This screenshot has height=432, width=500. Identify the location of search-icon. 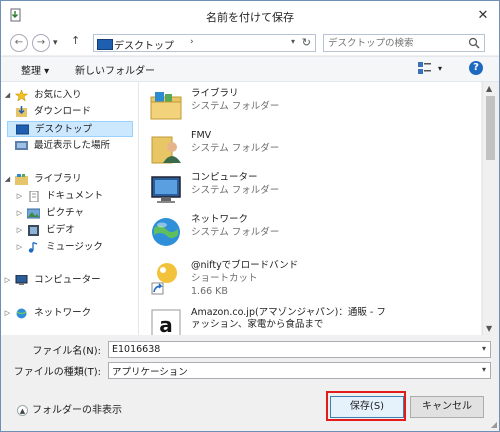
(474, 43).